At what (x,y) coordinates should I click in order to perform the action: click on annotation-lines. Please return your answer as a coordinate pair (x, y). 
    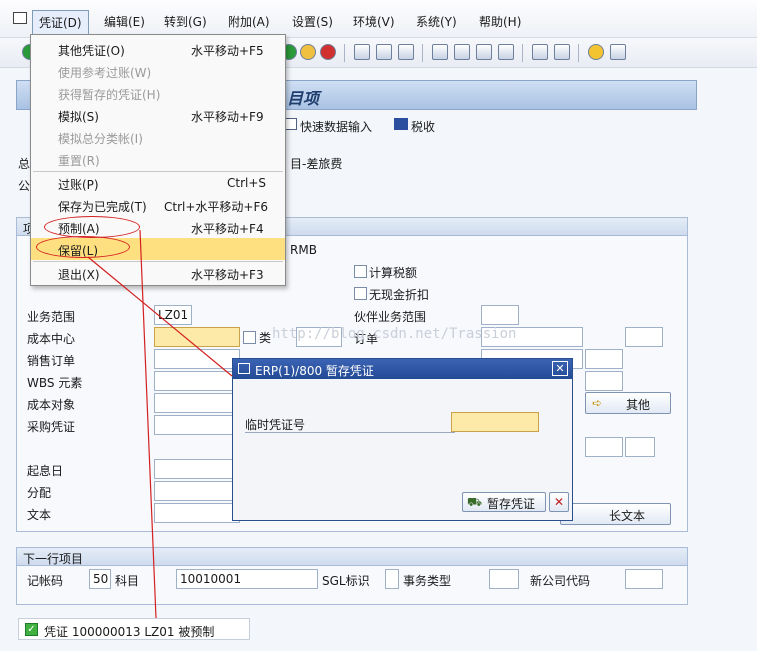
    Looking at the image, I should click on (160, 424).